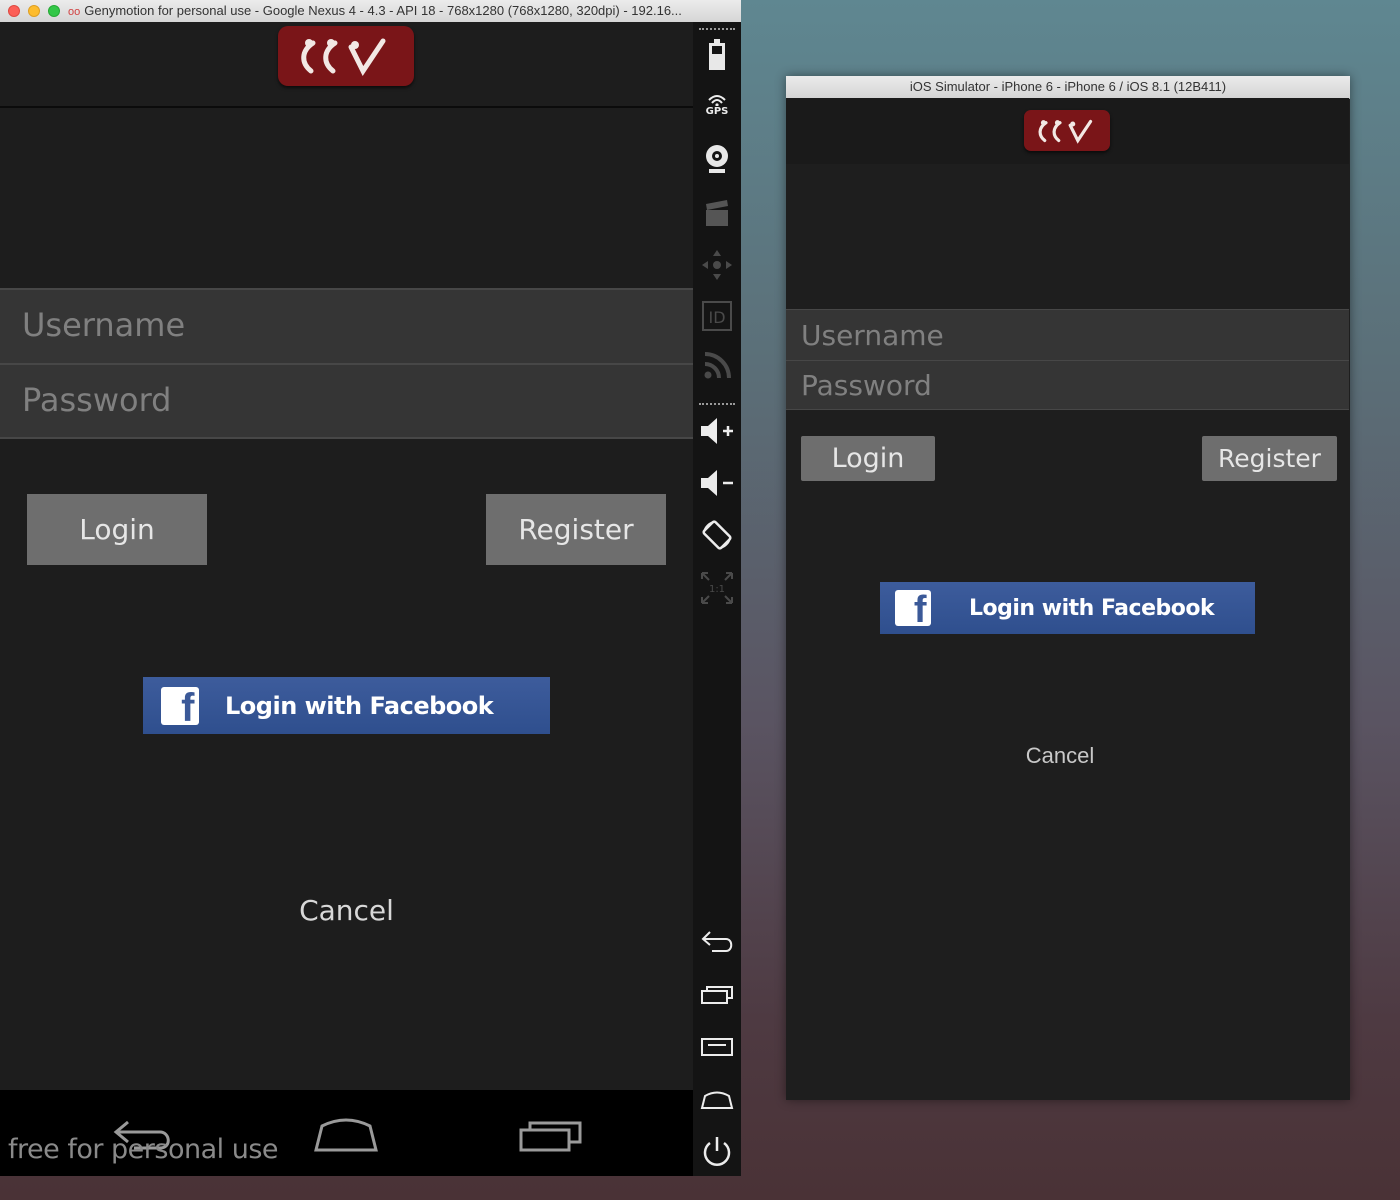  I want to click on back-arrow-icon, so click(717, 941).